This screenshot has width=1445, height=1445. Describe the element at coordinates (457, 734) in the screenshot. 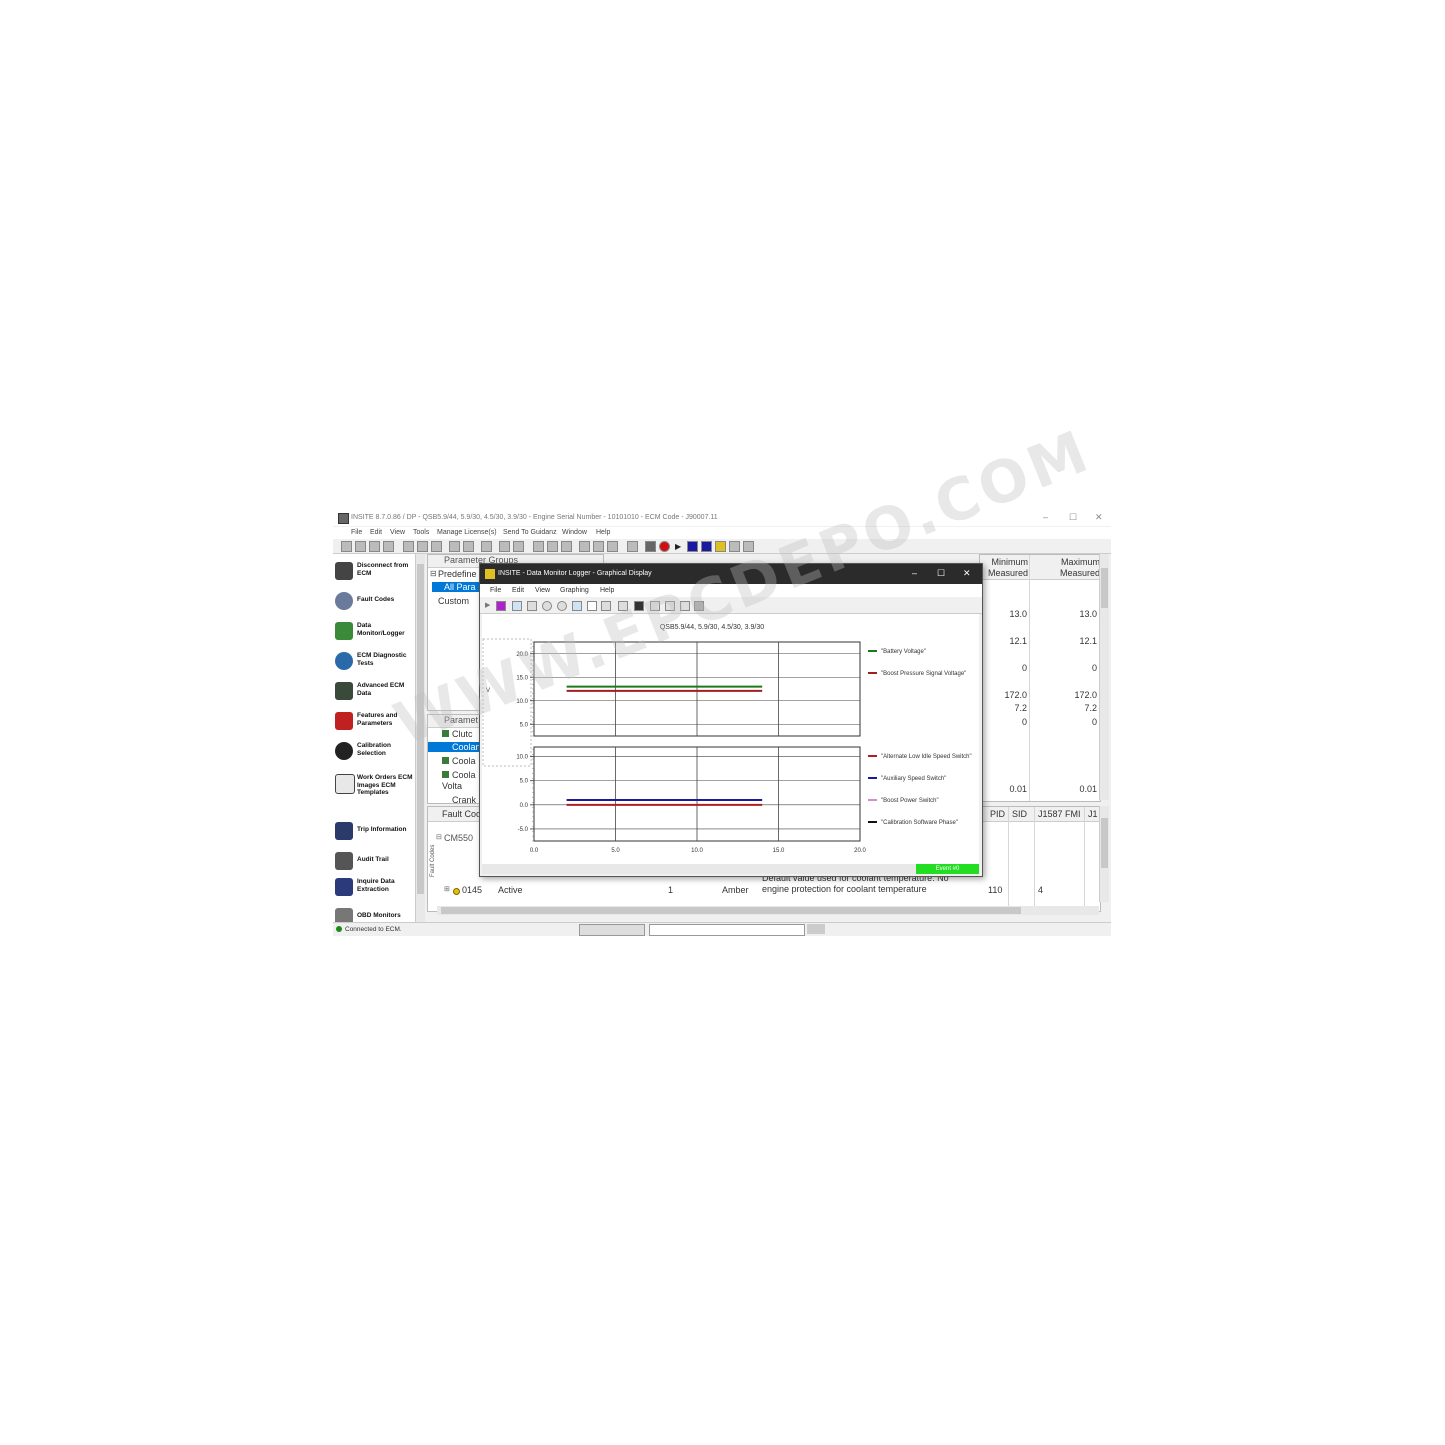

I see `param-row: Clutc` at that location.